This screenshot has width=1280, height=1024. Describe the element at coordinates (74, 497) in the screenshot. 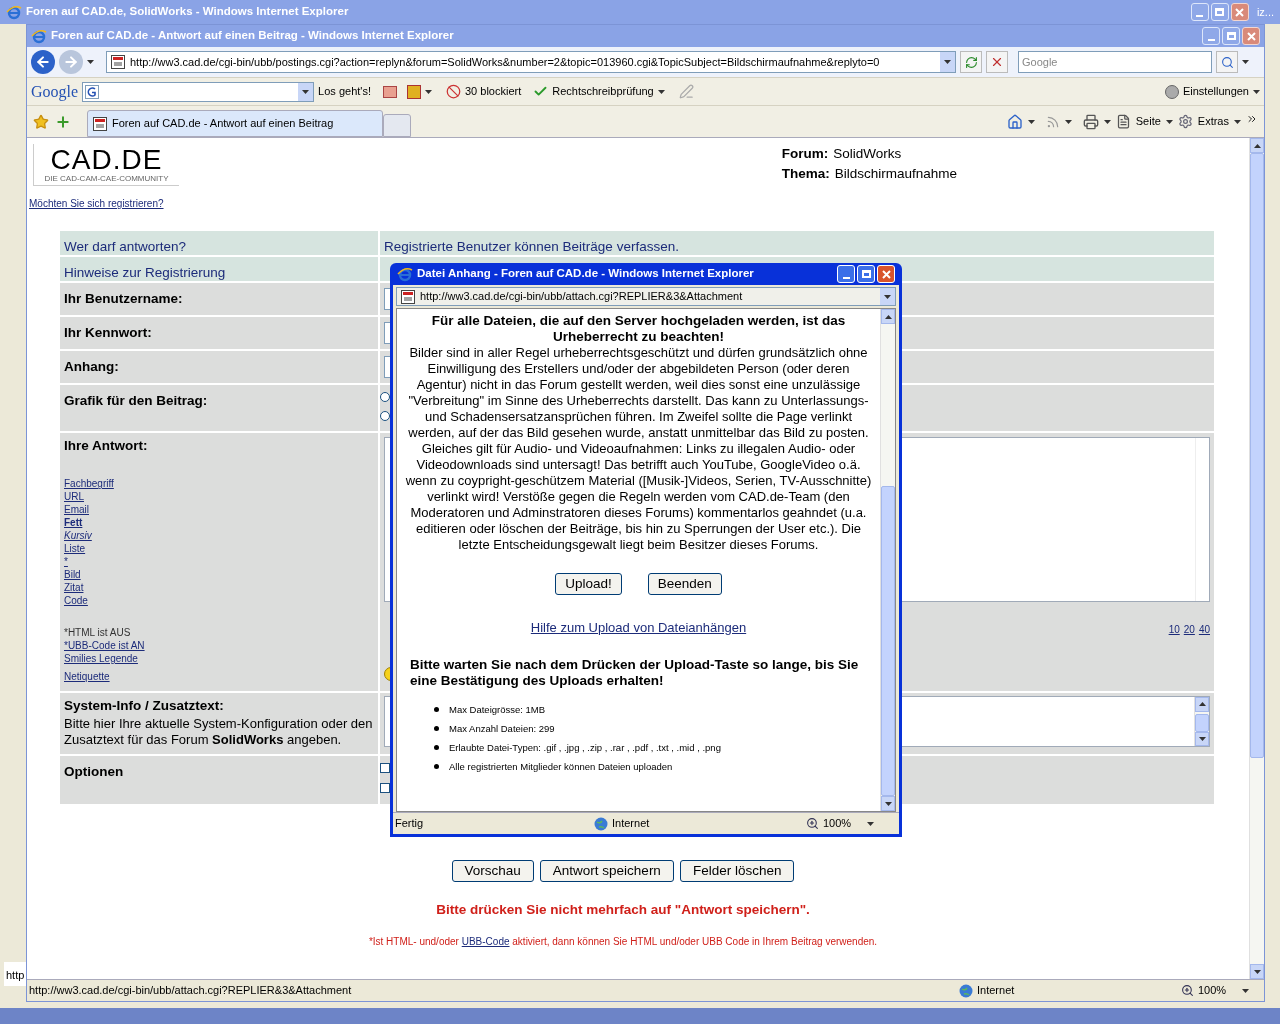

I see `format-link: URL` at that location.